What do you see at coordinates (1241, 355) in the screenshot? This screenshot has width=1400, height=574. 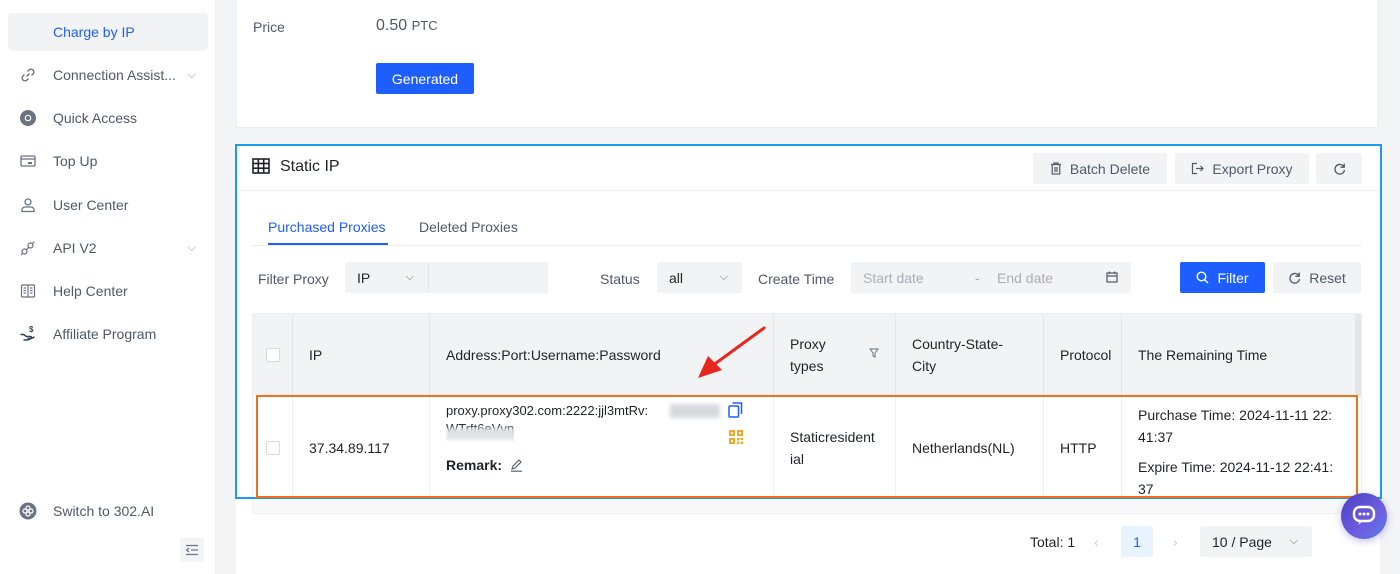 I see `column-header-remaining-time: The Remaining Time` at bounding box center [1241, 355].